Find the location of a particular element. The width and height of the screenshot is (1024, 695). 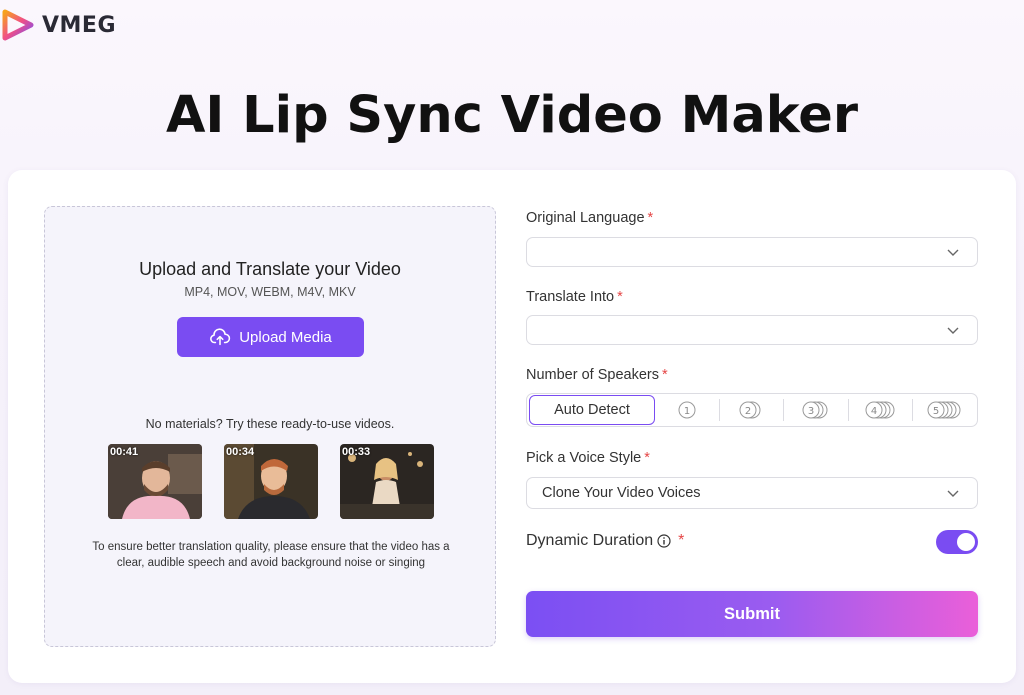

speaker-count-5-icon: 5 is located at coordinates (944, 410).